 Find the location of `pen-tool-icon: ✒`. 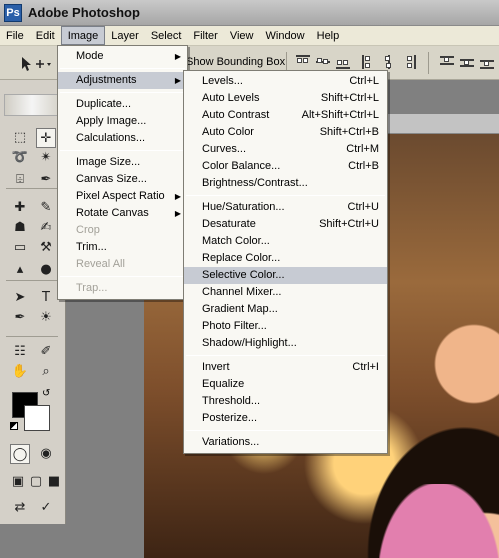

pen-tool-icon: ✒ is located at coordinates (20, 318).